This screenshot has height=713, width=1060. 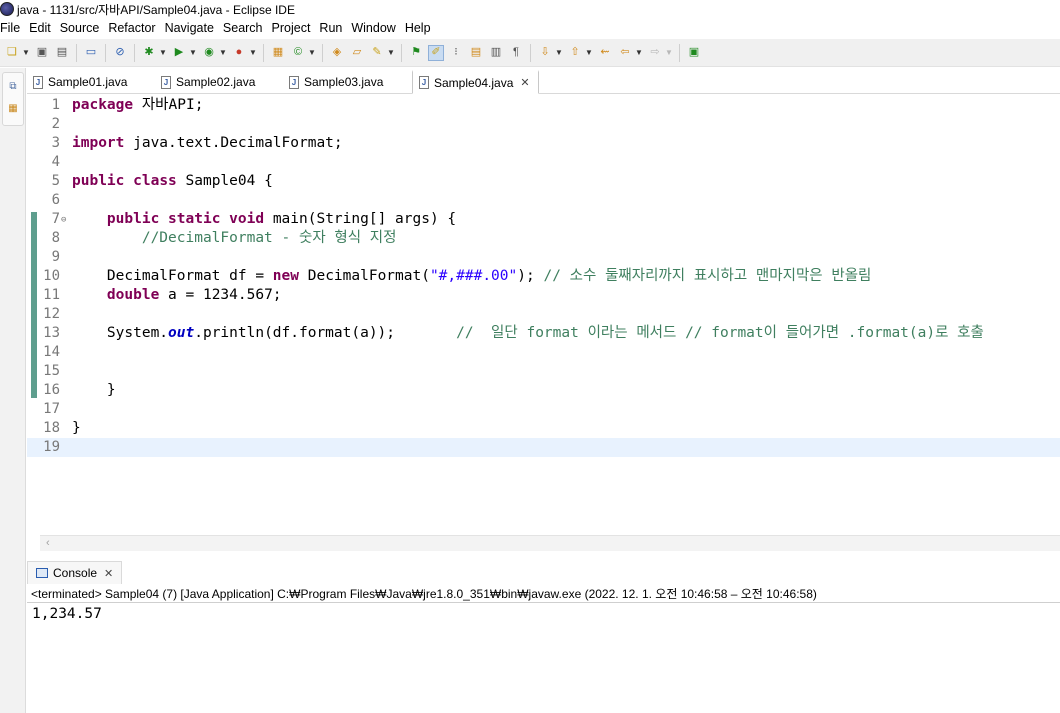 I want to click on previous-annotation-icon: ⇧, so click(x=575, y=53).